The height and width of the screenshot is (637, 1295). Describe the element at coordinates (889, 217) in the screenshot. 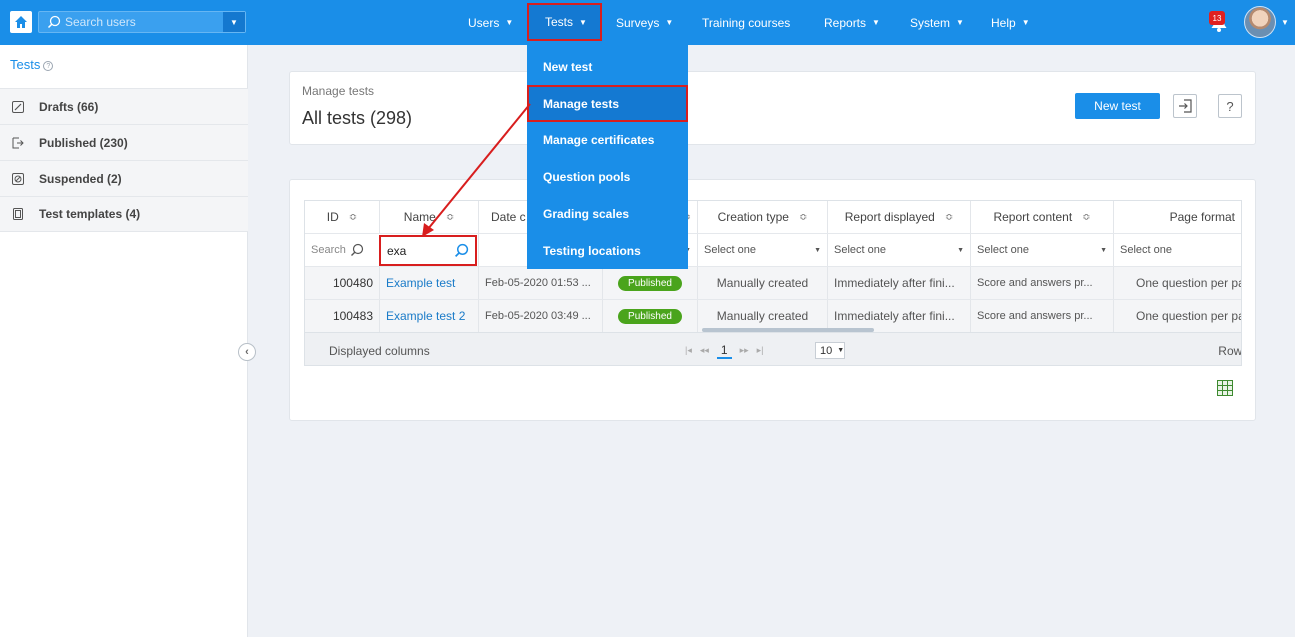

I see `column-header-label: Report displayed` at that location.